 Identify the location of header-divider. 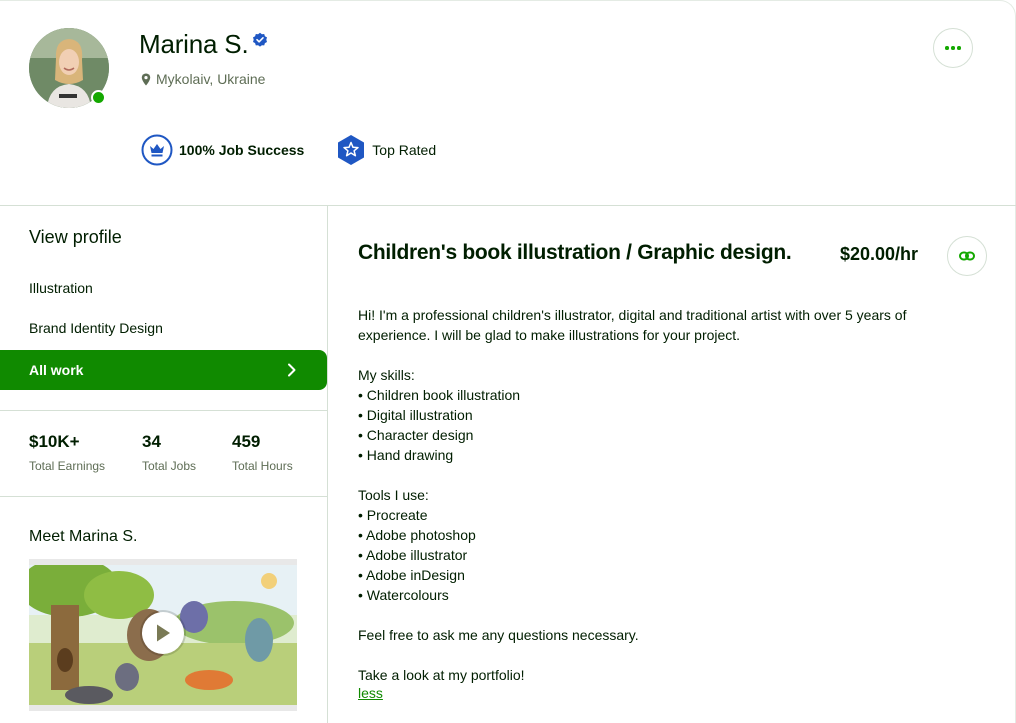
(508, 205).